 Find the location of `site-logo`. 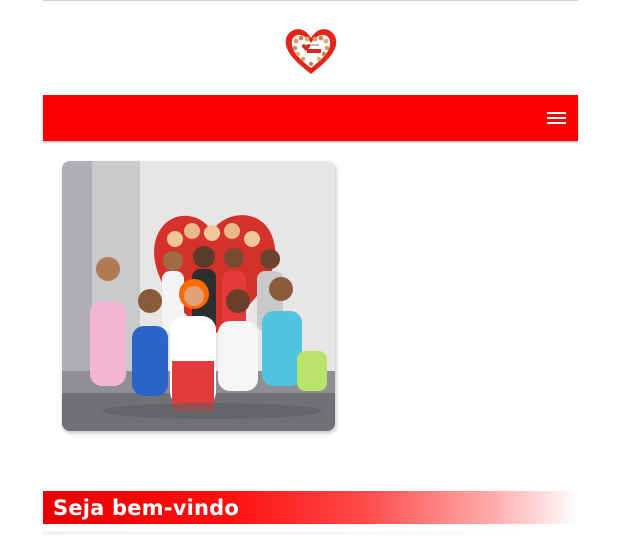

site-logo is located at coordinates (311, 51).